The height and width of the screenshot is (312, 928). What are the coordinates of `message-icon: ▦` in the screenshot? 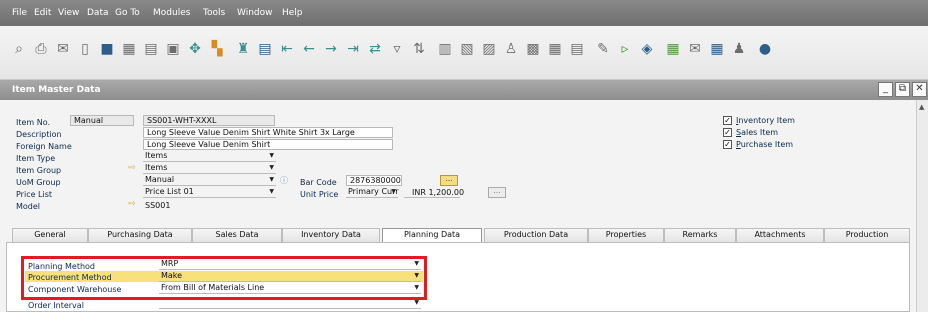 It's located at (555, 49).